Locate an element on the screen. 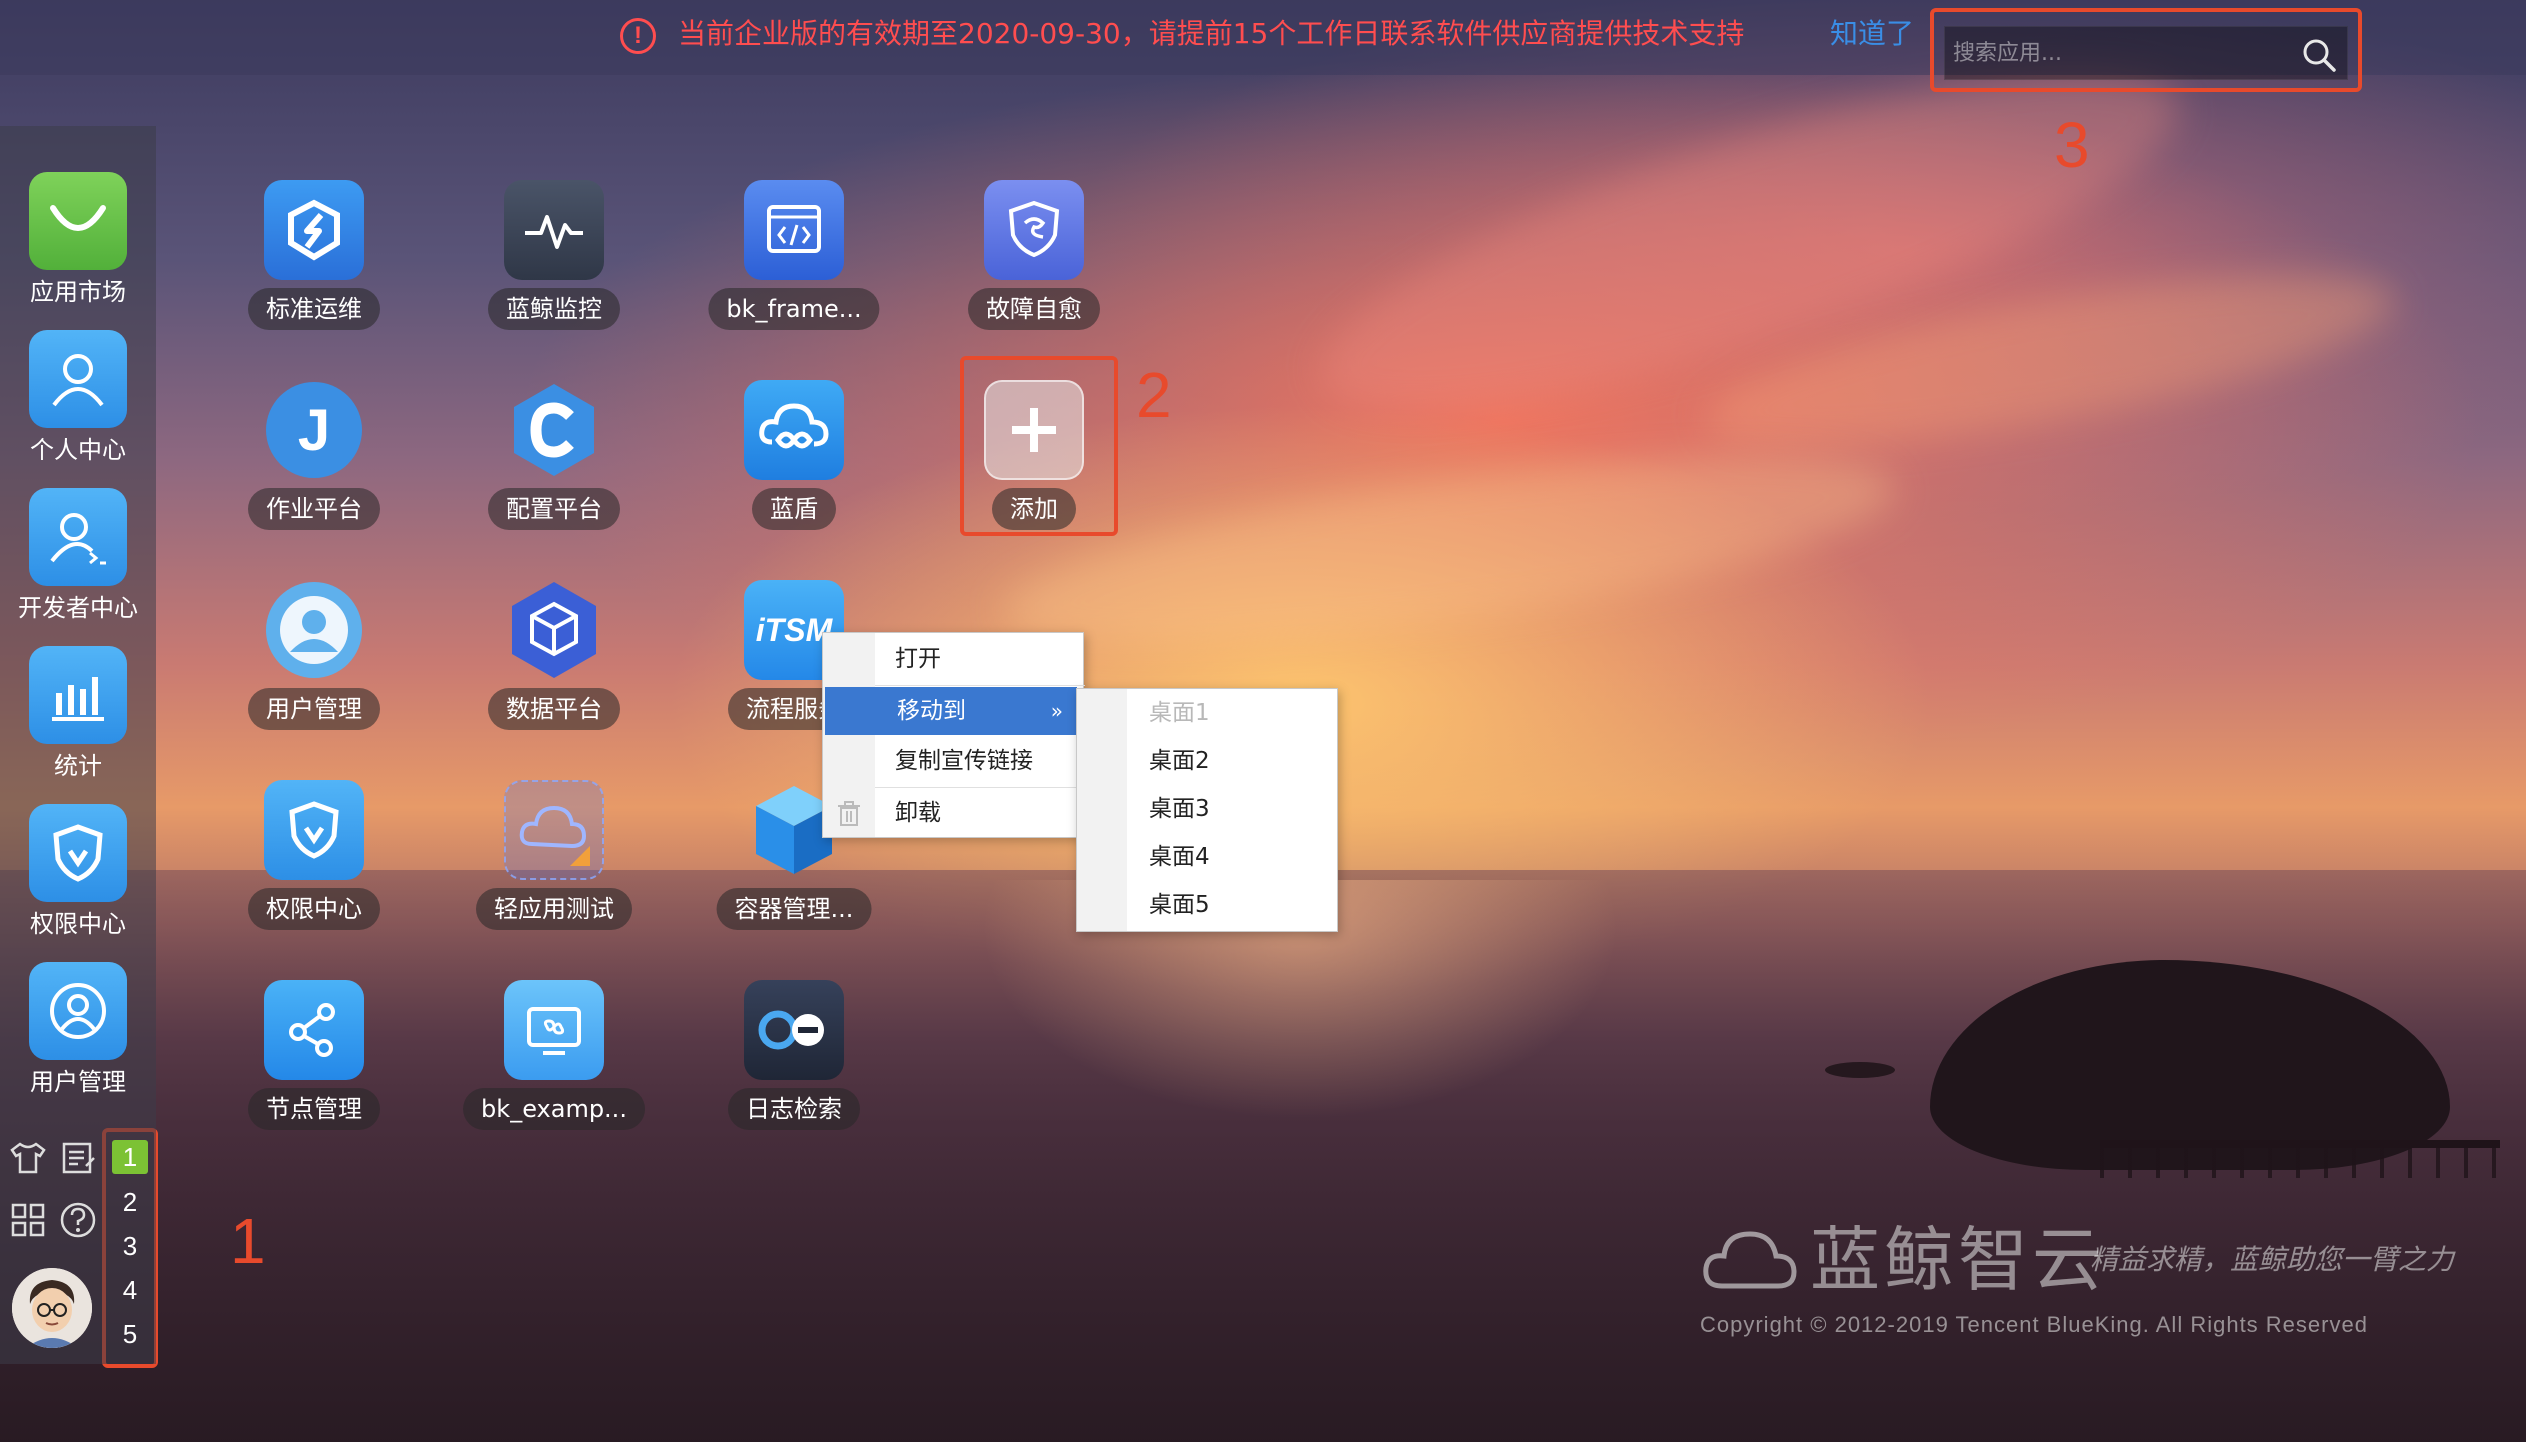 The width and height of the screenshot is (2526, 1442). menu-item-copy-link: 复制宣传链接 is located at coordinates (953, 761).